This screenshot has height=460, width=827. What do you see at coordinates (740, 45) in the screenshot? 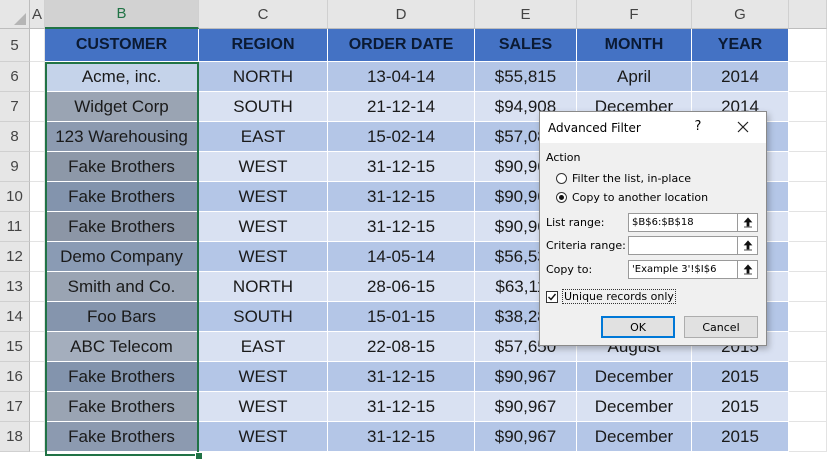
I see `table-header-cell: YEAR` at bounding box center [740, 45].